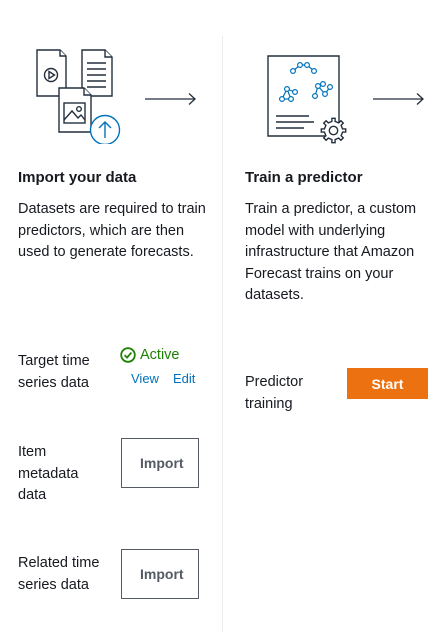  What do you see at coordinates (304, 177) in the screenshot?
I see `train-step-title: Train a predictor` at bounding box center [304, 177].